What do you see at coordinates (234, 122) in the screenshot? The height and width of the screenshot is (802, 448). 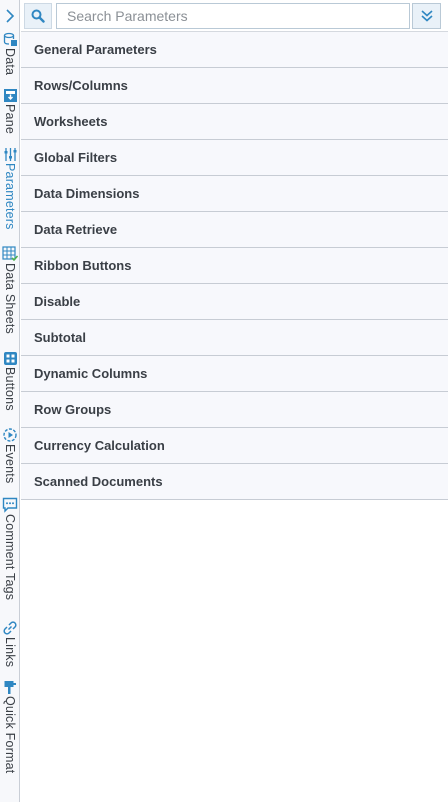 I see `section-worksheets: Worksheets` at bounding box center [234, 122].